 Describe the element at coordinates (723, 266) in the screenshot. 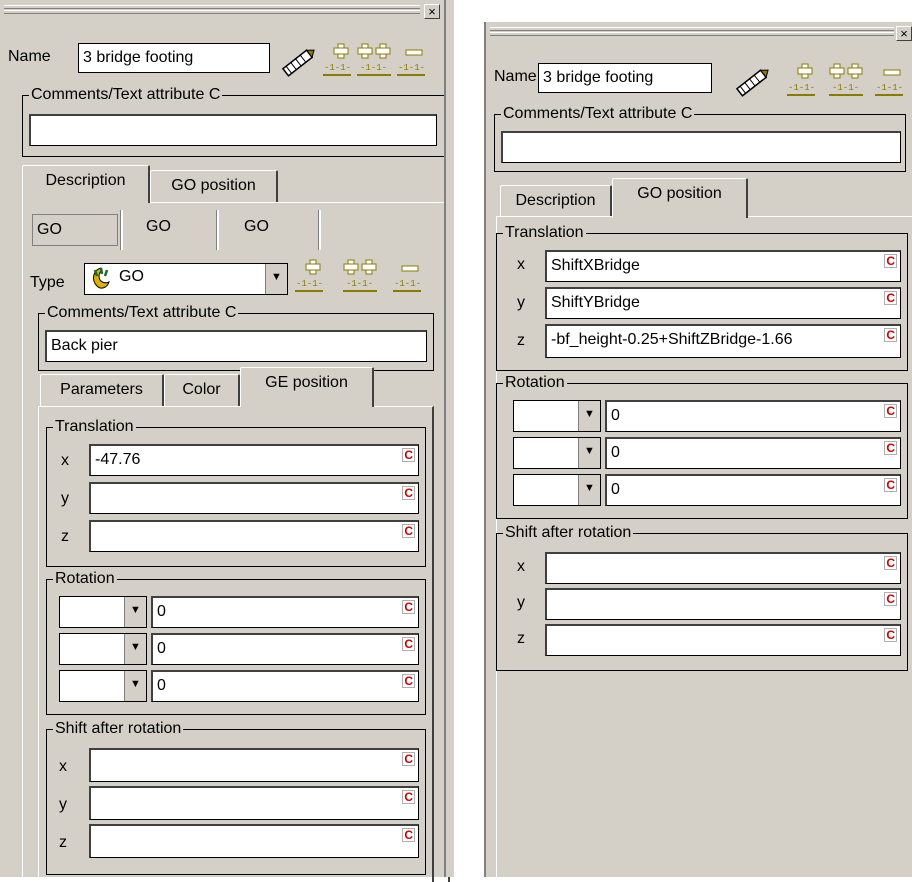

I see `translation-x-input: ShiftXBridge C` at that location.